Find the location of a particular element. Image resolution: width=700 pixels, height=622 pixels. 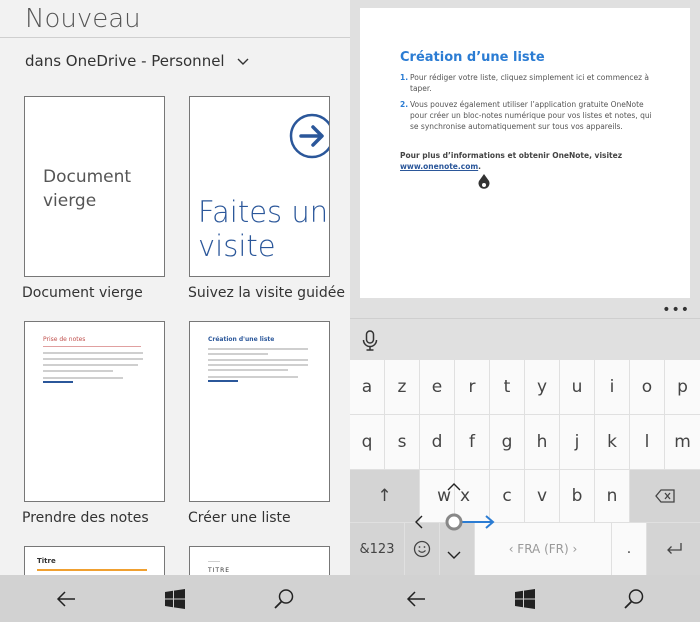

key-s: s is located at coordinates (402, 442).